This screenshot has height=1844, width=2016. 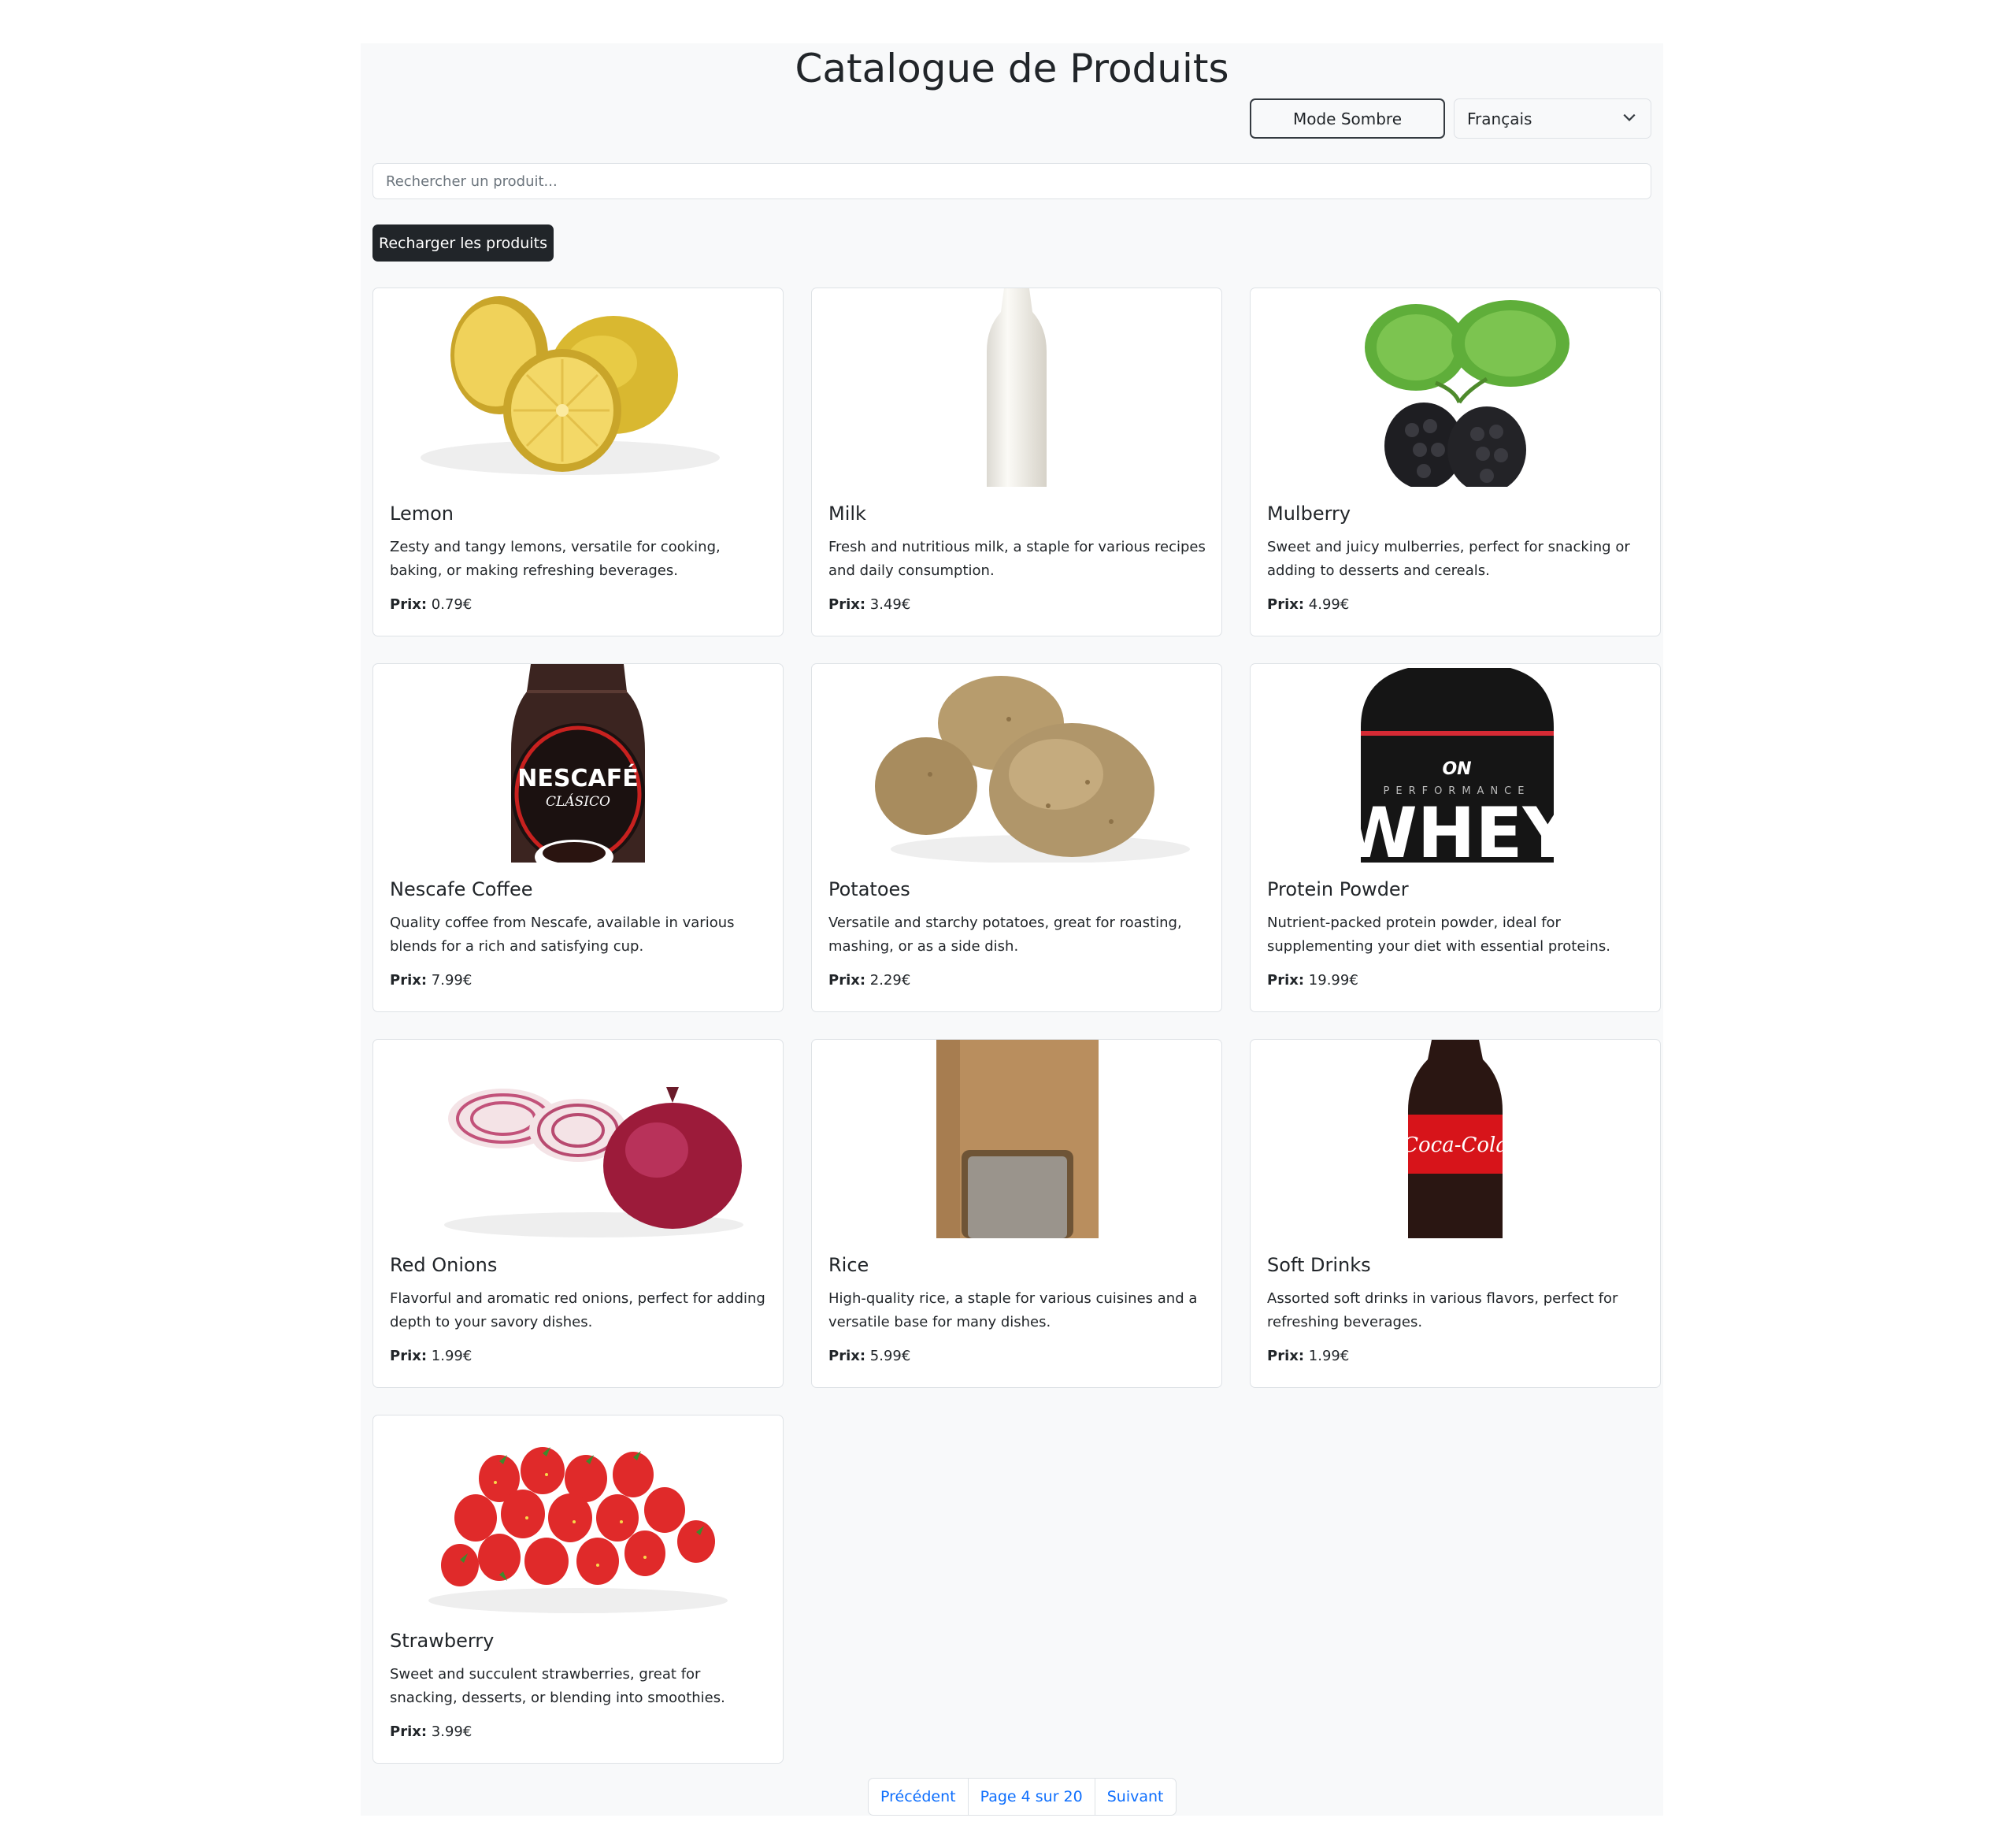 What do you see at coordinates (1347, 118) in the screenshot?
I see `dark-mode-button: Mode Sombre` at bounding box center [1347, 118].